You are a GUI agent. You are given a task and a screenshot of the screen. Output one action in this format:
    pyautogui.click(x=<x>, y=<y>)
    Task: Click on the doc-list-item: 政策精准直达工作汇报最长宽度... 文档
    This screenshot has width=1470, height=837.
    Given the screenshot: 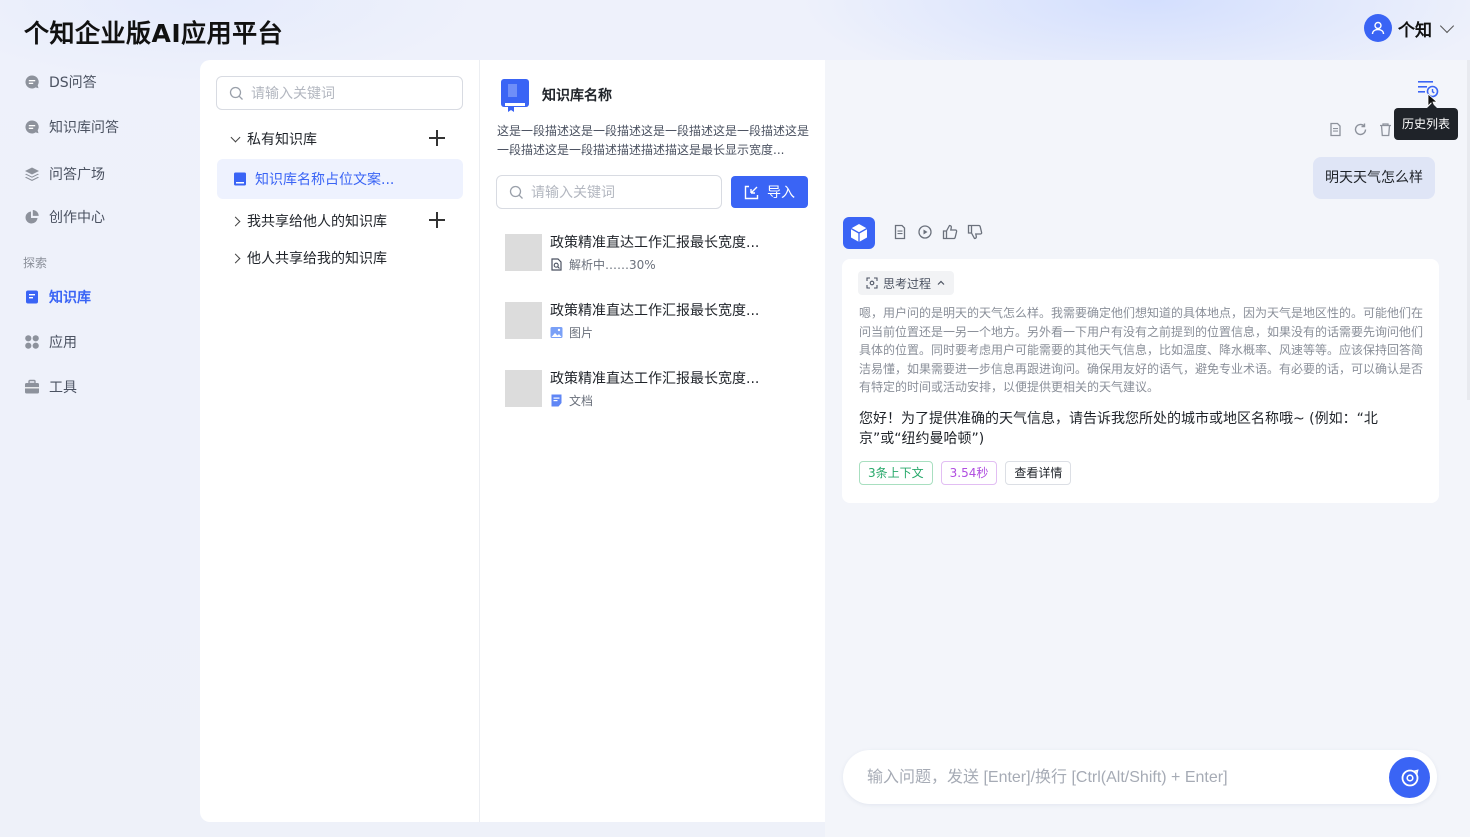 What is the action you would take?
    pyautogui.click(x=655, y=393)
    